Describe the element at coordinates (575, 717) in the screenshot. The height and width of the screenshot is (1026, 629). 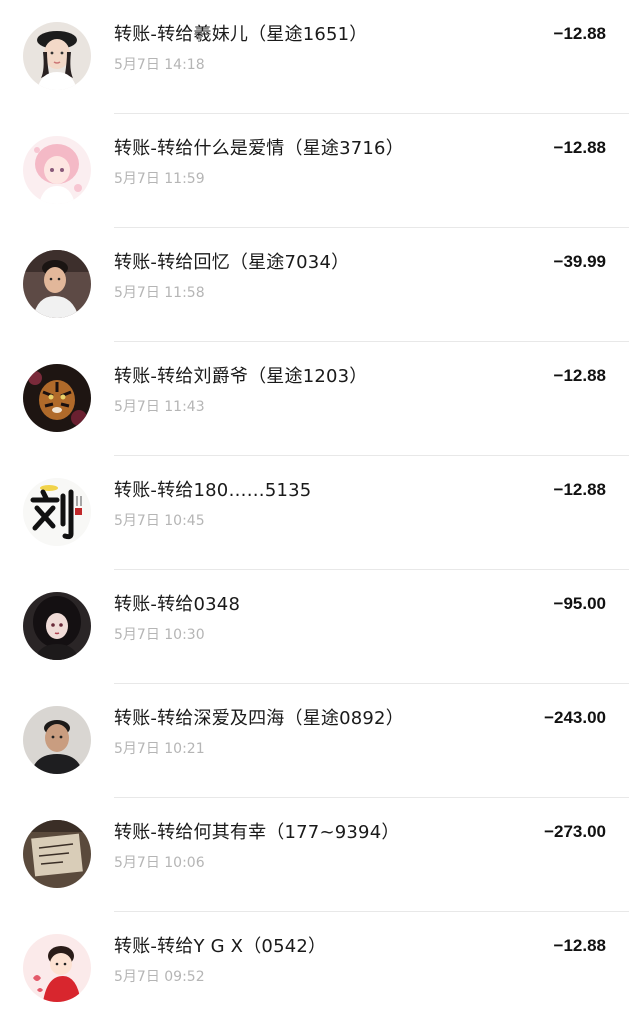
I see `transaction-amount: −243.00` at that location.